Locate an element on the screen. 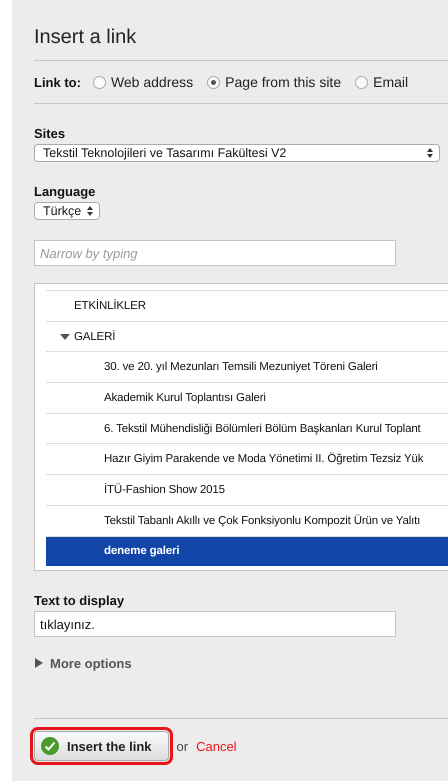 Image resolution: width=448 pixels, height=781 pixels. tree-item: 6. Tekstil Mühendisliği Bölümleri Bölüm Başkanları Kurul Toplant is located at coordinates (247, 428).